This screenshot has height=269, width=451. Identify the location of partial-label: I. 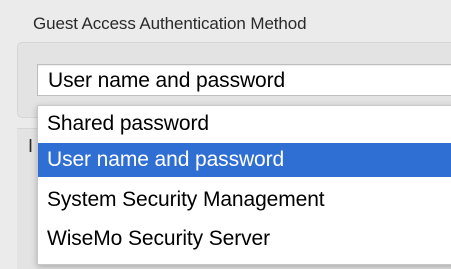
(31, 146).